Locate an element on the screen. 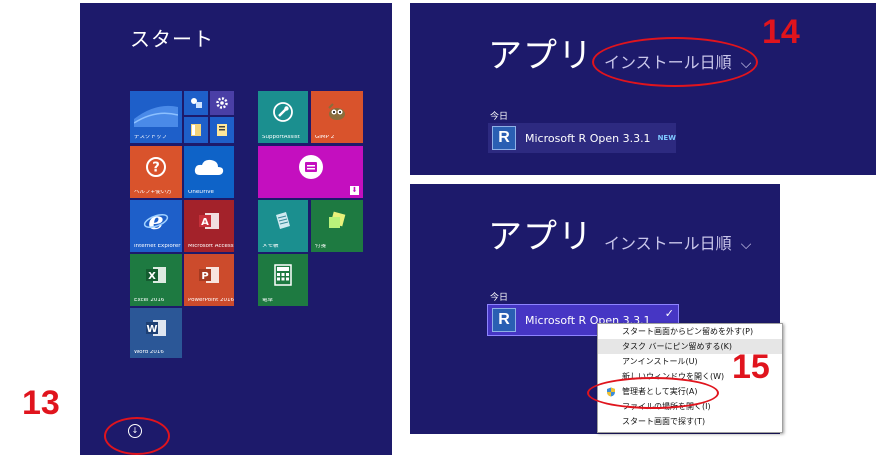 This screenshot has height=458, width=876. wrench-icon is located at coordinates (283, 112).